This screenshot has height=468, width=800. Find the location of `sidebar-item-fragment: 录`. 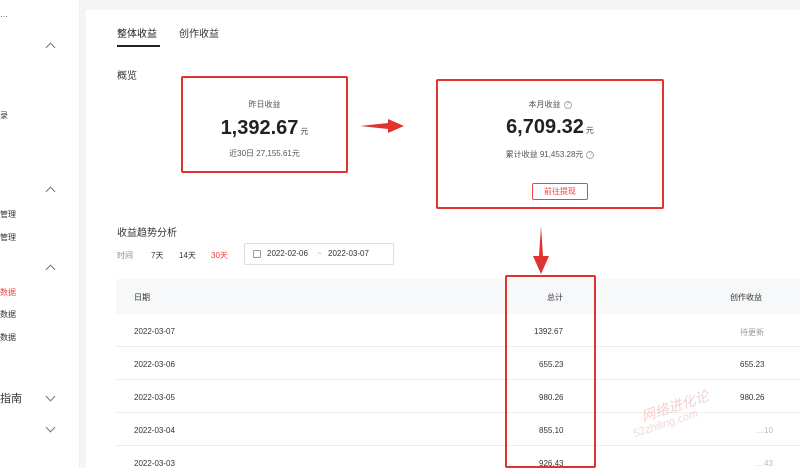

sidebar-item-fragment: 录 is located at coordinates (4, 115).